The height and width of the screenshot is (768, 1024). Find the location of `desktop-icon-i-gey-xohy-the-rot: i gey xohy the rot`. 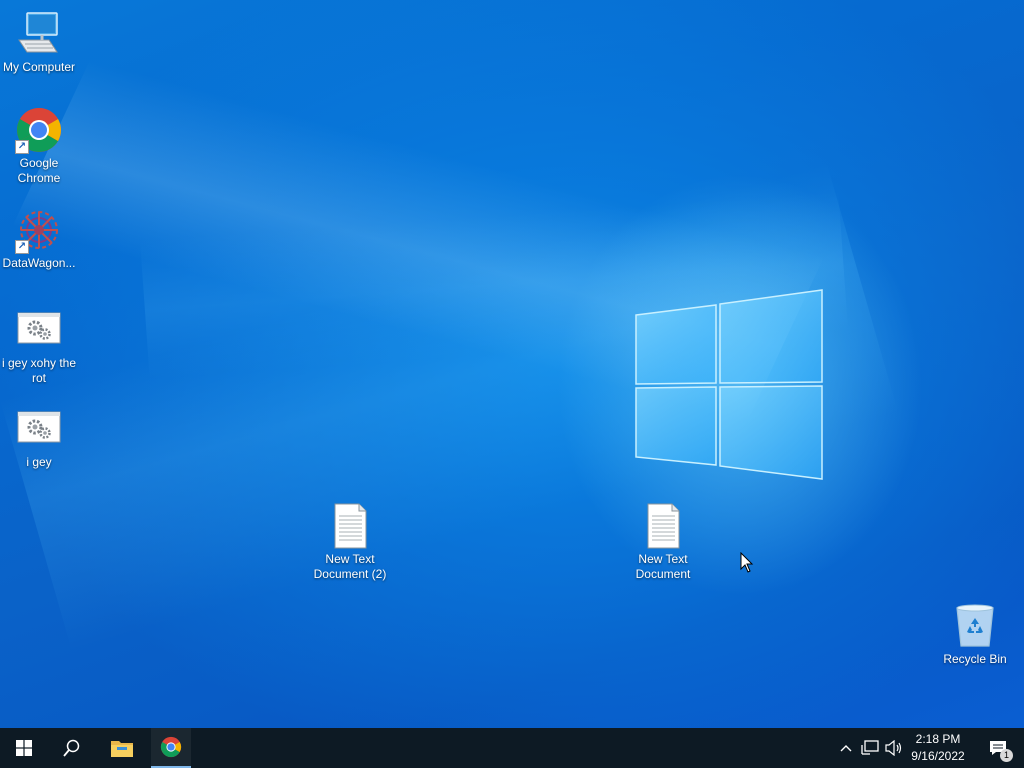

desktop-icon-i-gey-xohy-the-rot: i gey xohy the rot is located at coordinates (39, 346).